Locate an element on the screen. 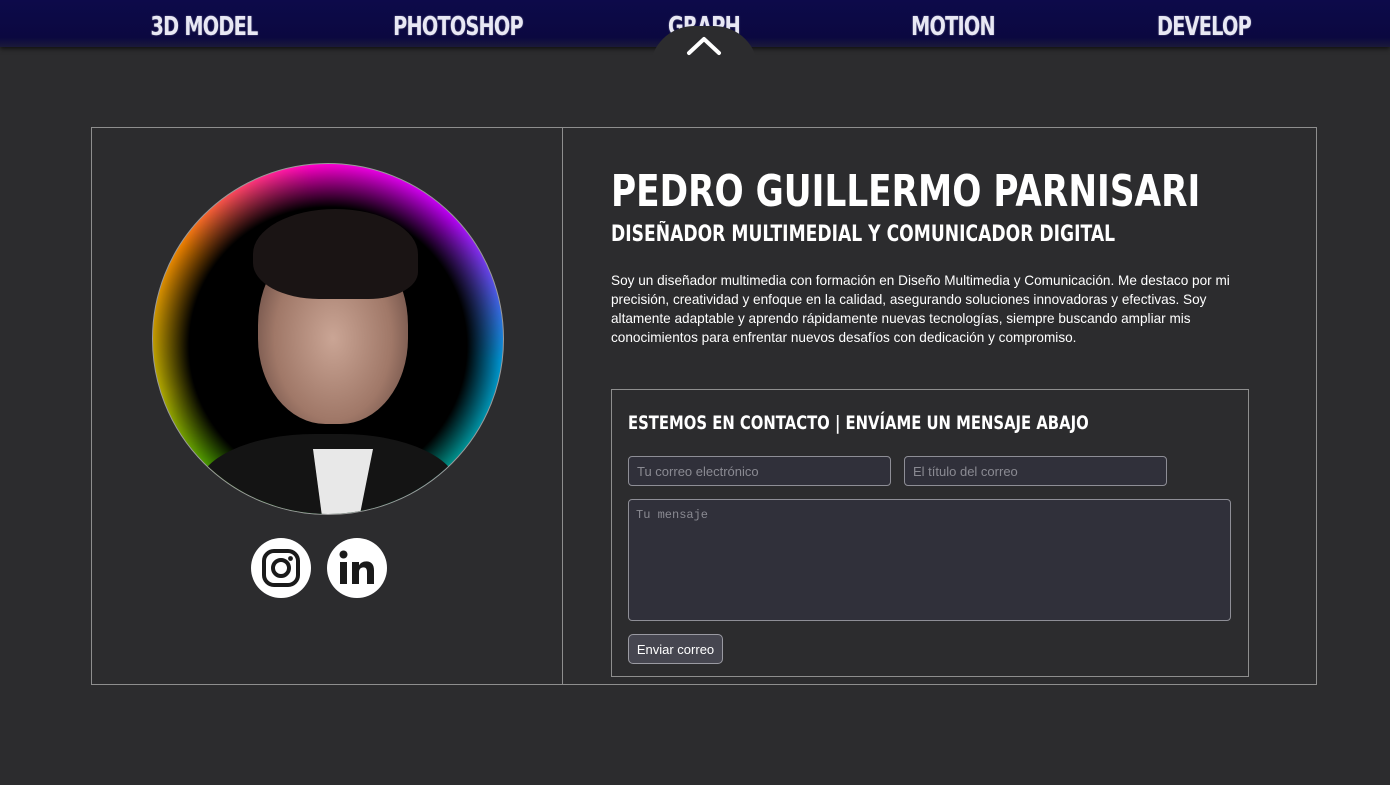 Image resolution: width=1390 pixels, height=785 pixels. email-field is located at coordinates (759, 471).